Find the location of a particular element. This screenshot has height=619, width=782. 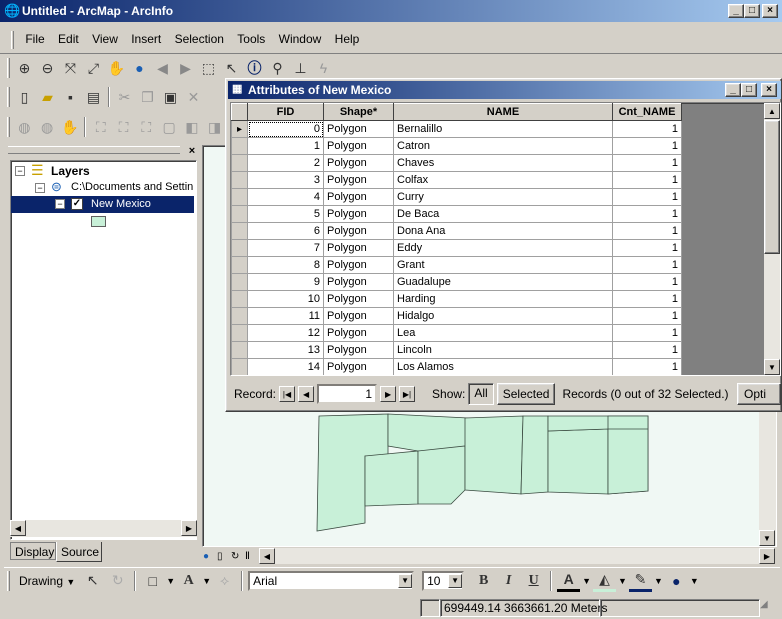

hyperlink-lightning-icon: ϟ is located at coordinates (323, 68).